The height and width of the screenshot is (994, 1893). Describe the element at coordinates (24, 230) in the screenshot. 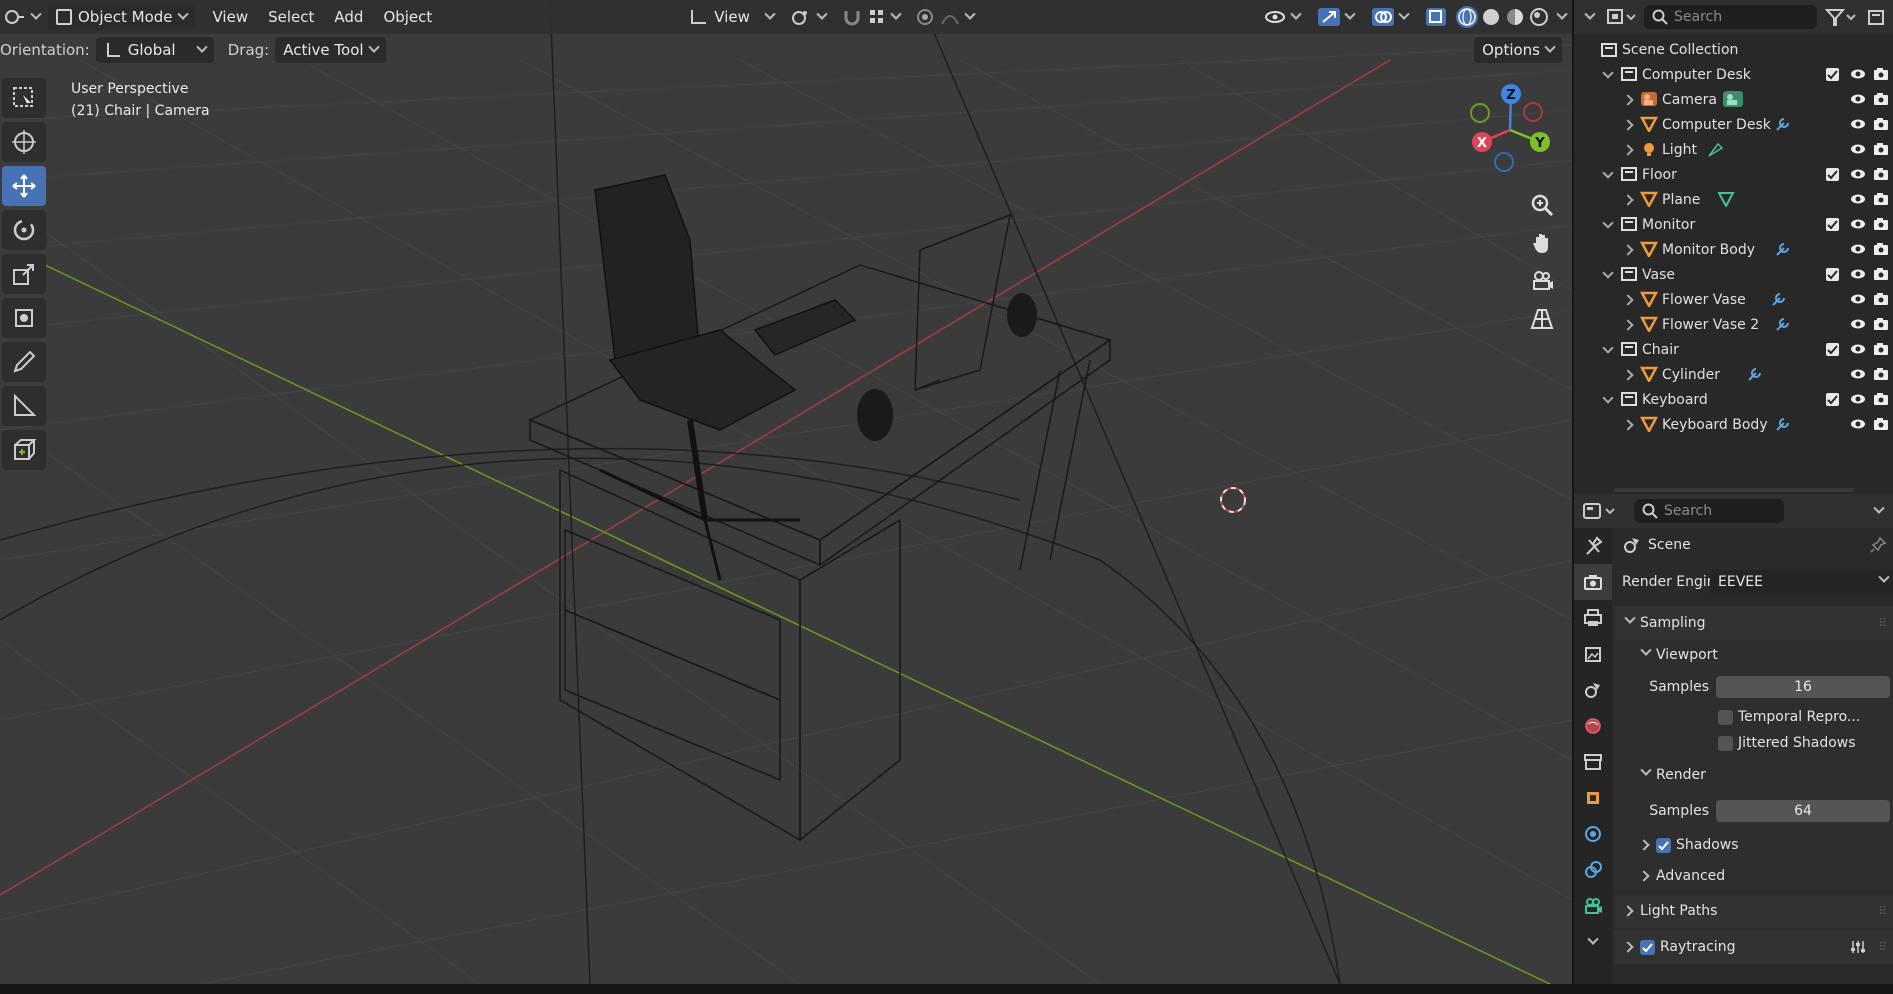

I see `rotate-tool` at that location.